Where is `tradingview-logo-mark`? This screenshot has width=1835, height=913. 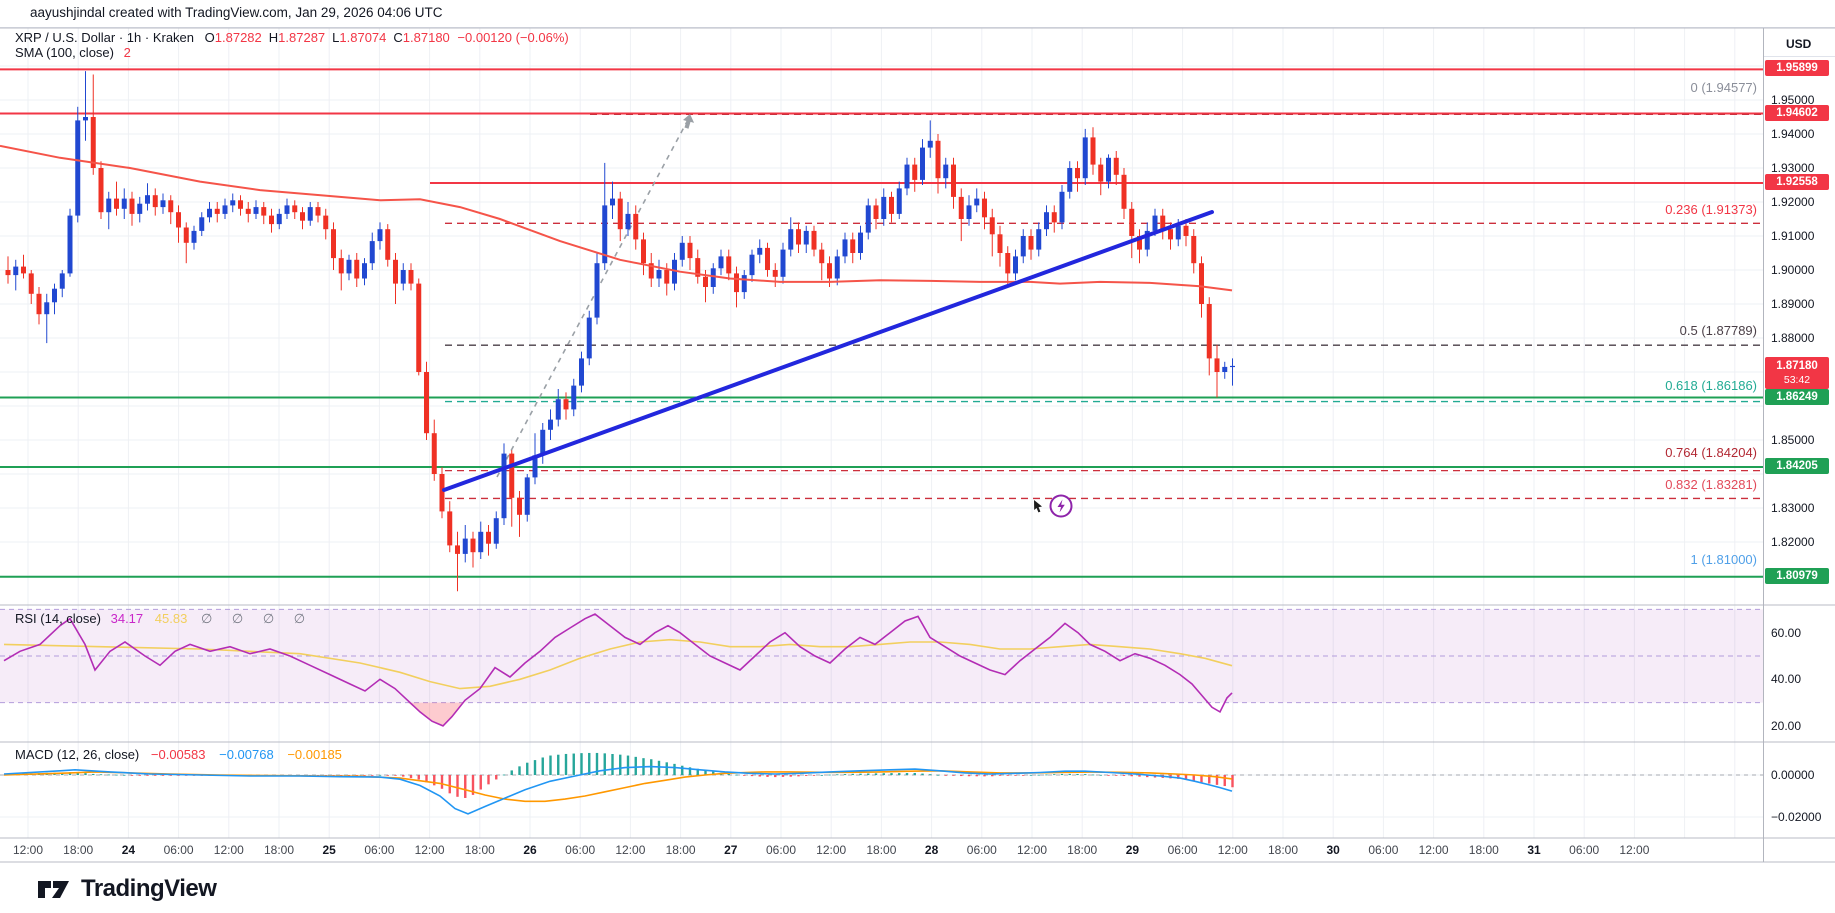 tradingview-logo-mark is located at coordinates (53, 889).